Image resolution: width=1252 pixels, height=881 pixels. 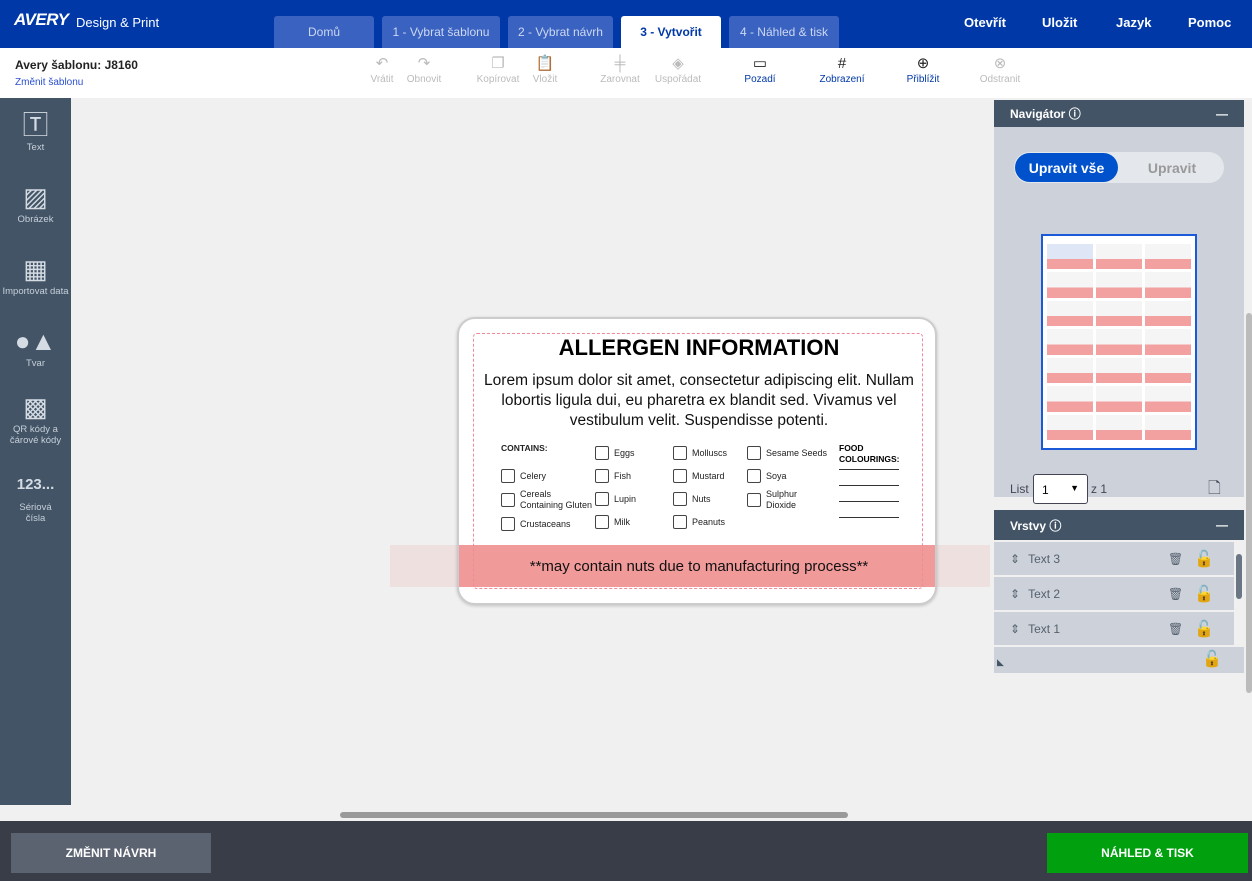 What do you see at coordinates (41, 20) in the screenshot?
I see `avery-logo: AVERY` at bounding box center [41, 20].